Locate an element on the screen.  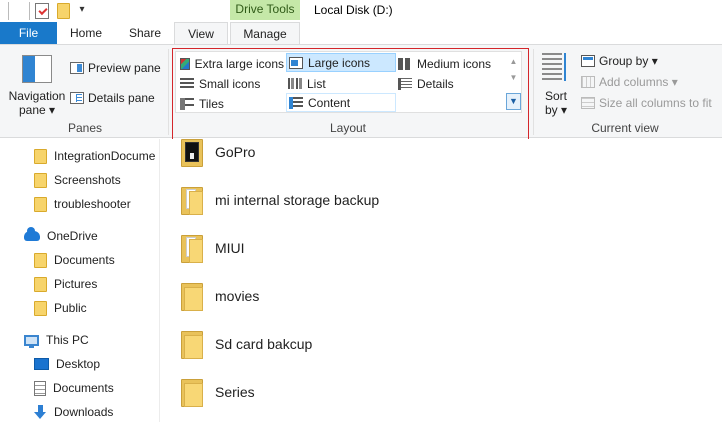
list-item: Series is located at coordinates (218, 392).